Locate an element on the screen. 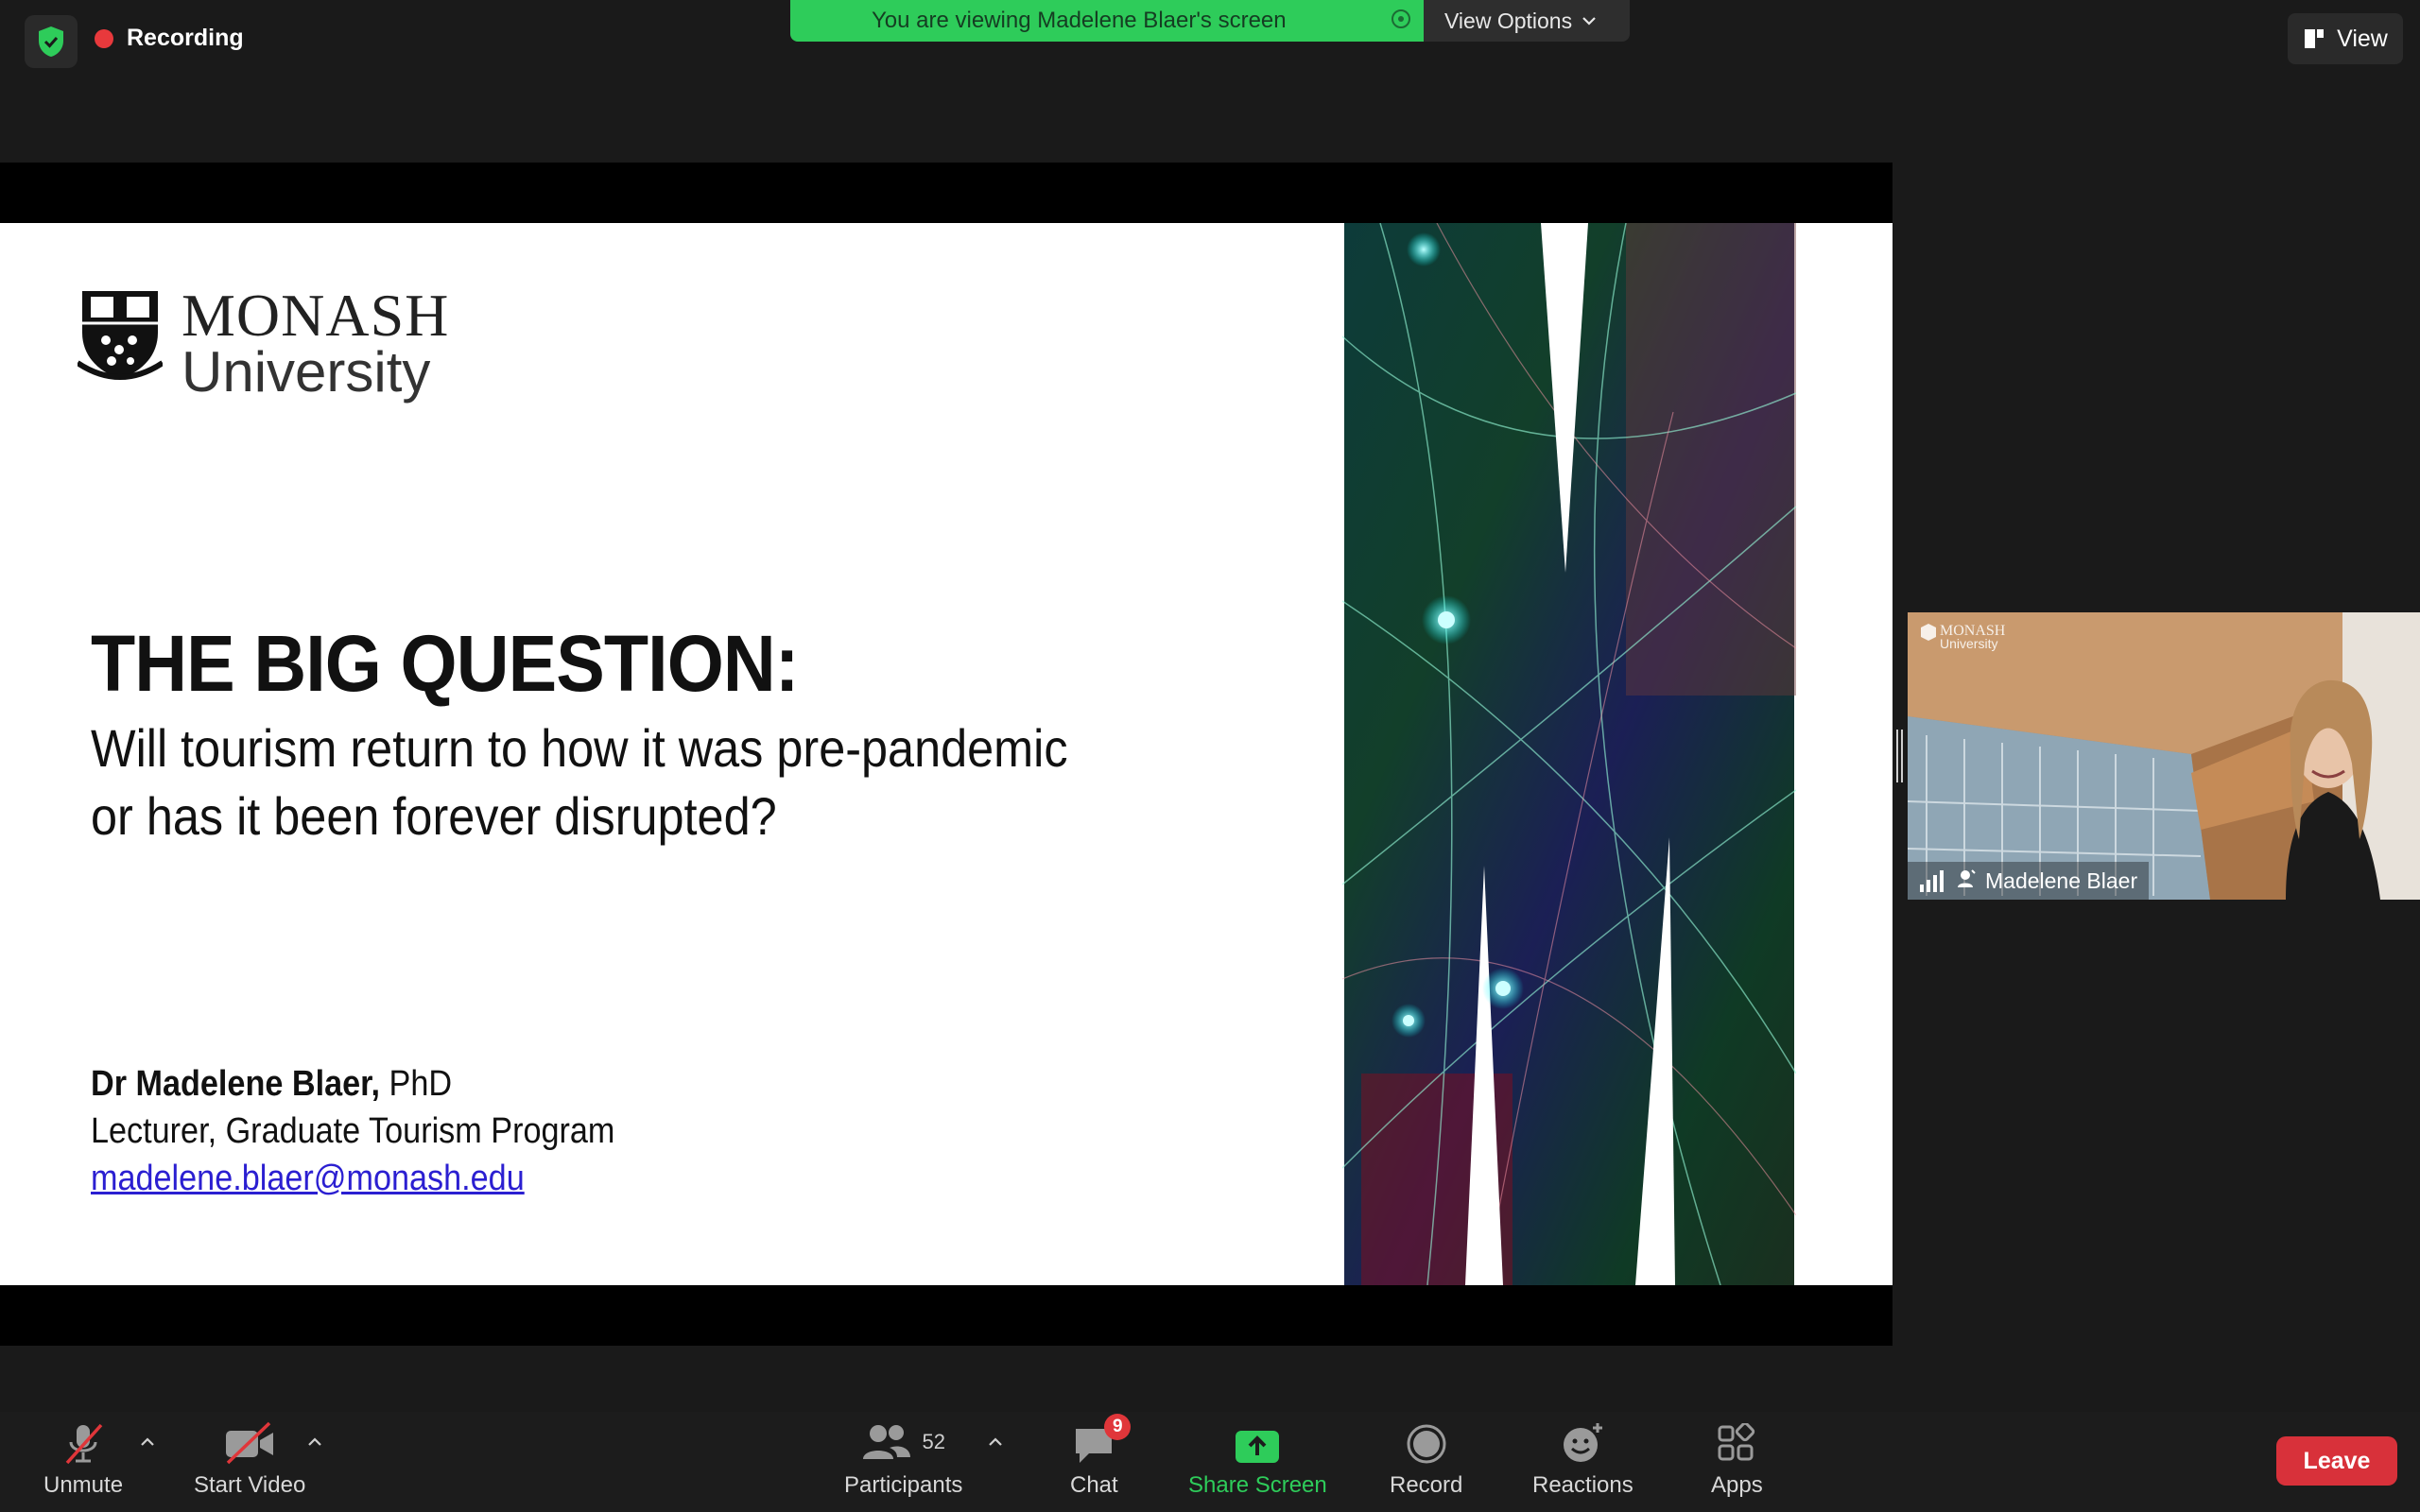  sharing-status-icon is located at coordinates (1401, 18).